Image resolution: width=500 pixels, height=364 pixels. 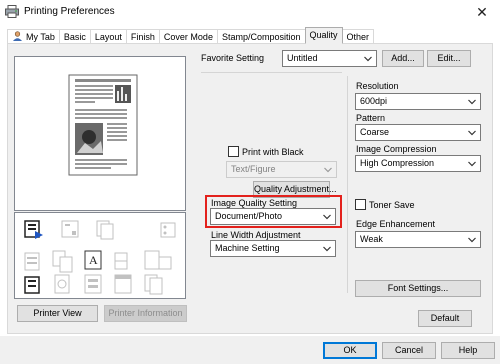 What do you see at coordinates (121, 261) in the screenshot?
I see `fold-icon` at bounding box center [121, 261].